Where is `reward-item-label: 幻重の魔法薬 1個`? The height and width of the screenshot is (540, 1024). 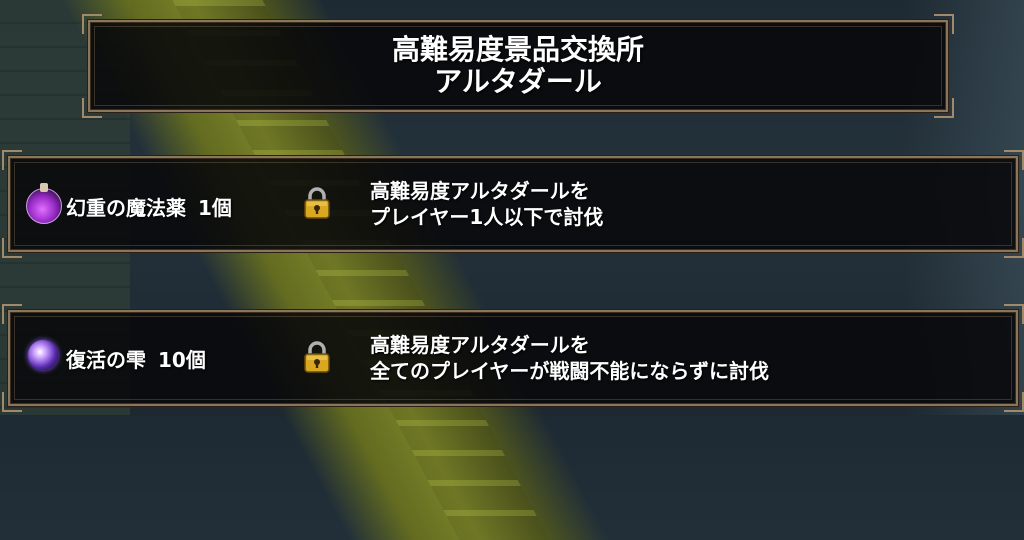
reward-item-label: 幻重の魔法薬 1個 is located at coordinates (149, 206).